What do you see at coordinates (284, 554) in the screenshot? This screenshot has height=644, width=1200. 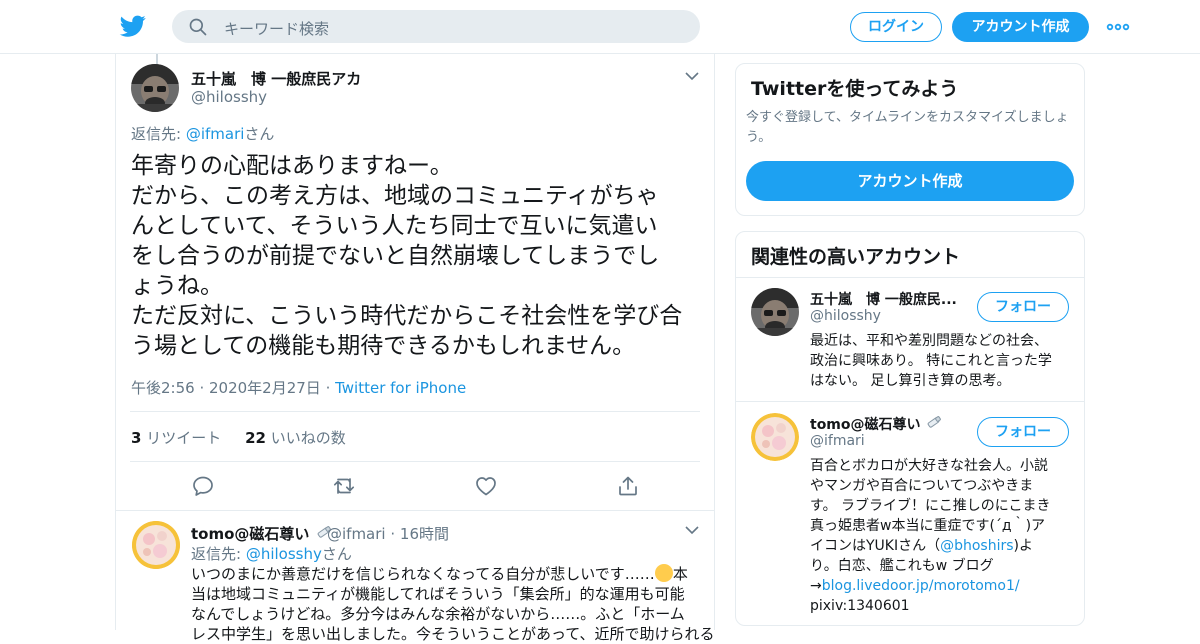 I see `reply-to-link: @hilosshy` at bounding box center [284, 554].